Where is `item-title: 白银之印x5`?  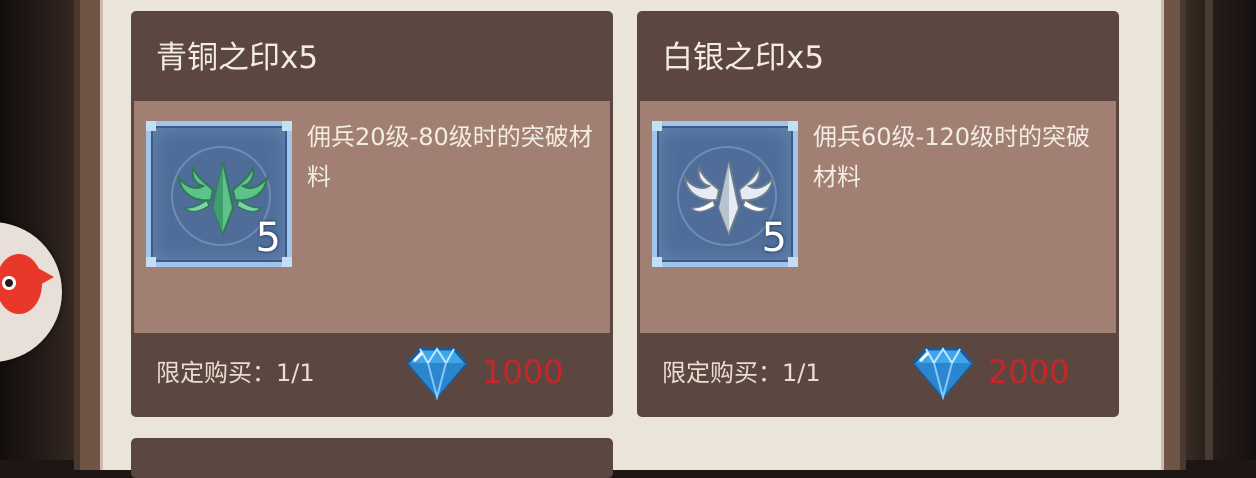 item-title: 白银之印x5 is located at coordinates (743, 58).